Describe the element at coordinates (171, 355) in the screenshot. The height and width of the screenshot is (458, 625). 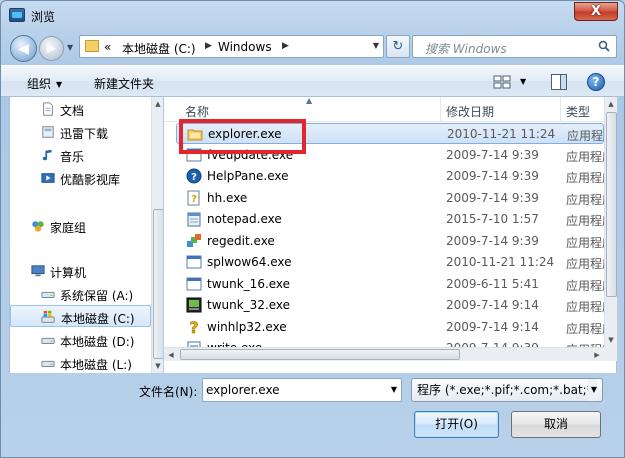
I see `scroll-left-icon: ◀` at that location.